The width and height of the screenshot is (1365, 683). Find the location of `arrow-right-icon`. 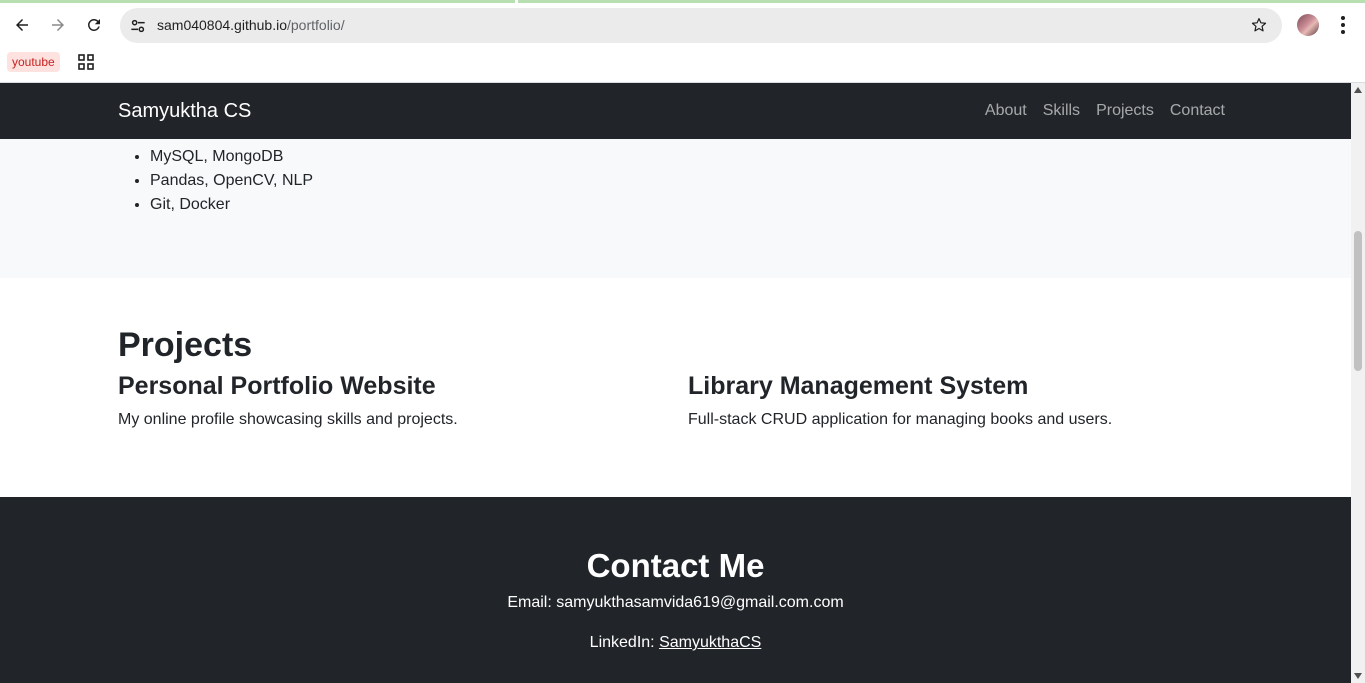

arrow-right-icon is located at coordinates (58, 25).